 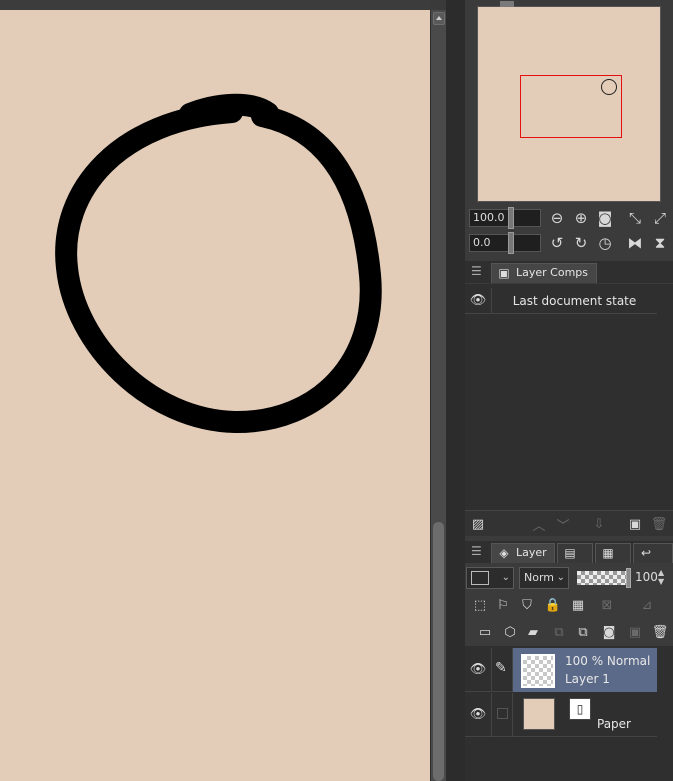 I want to click on rotate-right-icon: ↻, so click(x=581, y=243).